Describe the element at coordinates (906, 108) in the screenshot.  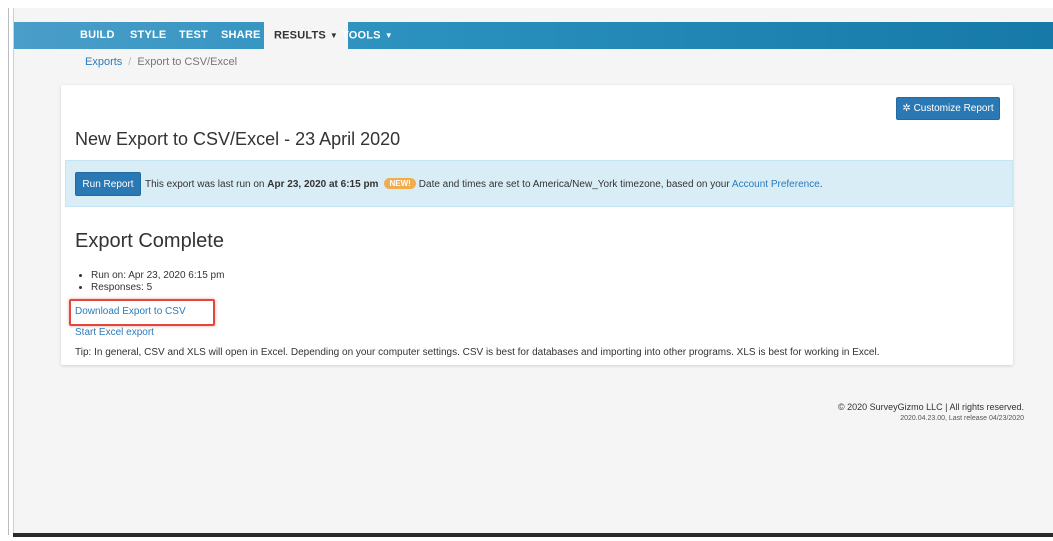
I see `gear-icon: ✲` at that location.